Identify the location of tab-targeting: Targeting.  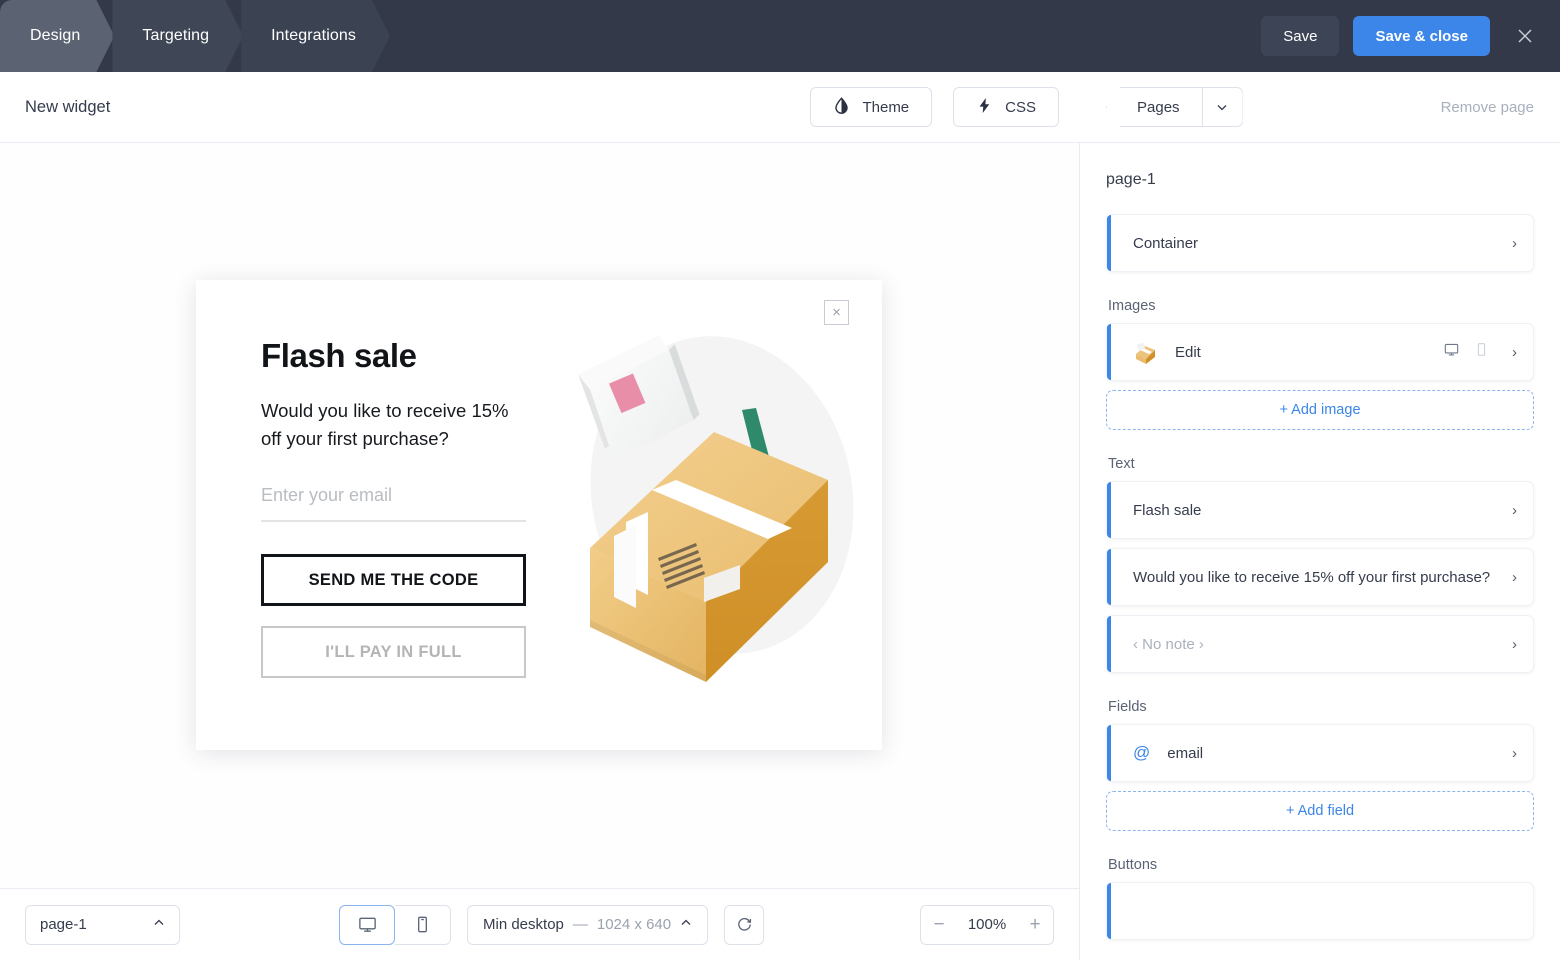
(177, 36).